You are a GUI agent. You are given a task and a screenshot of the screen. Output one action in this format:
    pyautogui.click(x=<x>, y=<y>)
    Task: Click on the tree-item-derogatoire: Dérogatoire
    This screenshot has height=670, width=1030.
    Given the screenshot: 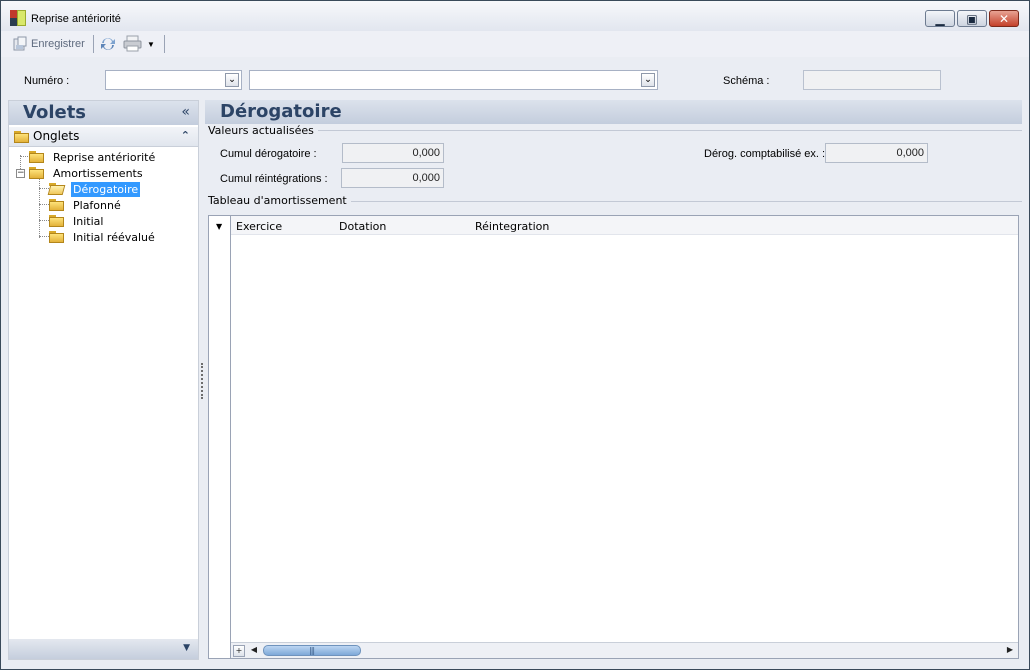 What is the action you would take?
    pyautogui.click(x=94, y=189)
    